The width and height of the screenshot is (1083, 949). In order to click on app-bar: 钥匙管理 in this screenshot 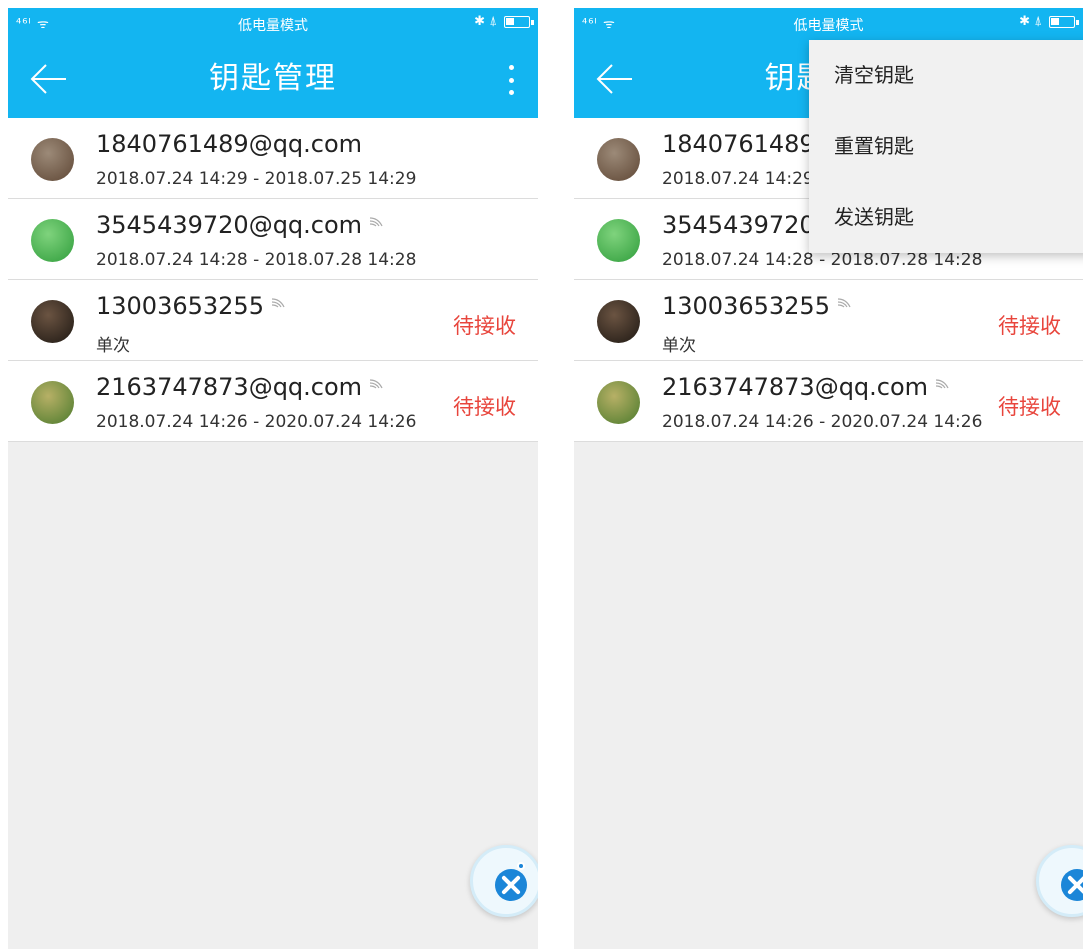, I will do `click(273, 79)`.